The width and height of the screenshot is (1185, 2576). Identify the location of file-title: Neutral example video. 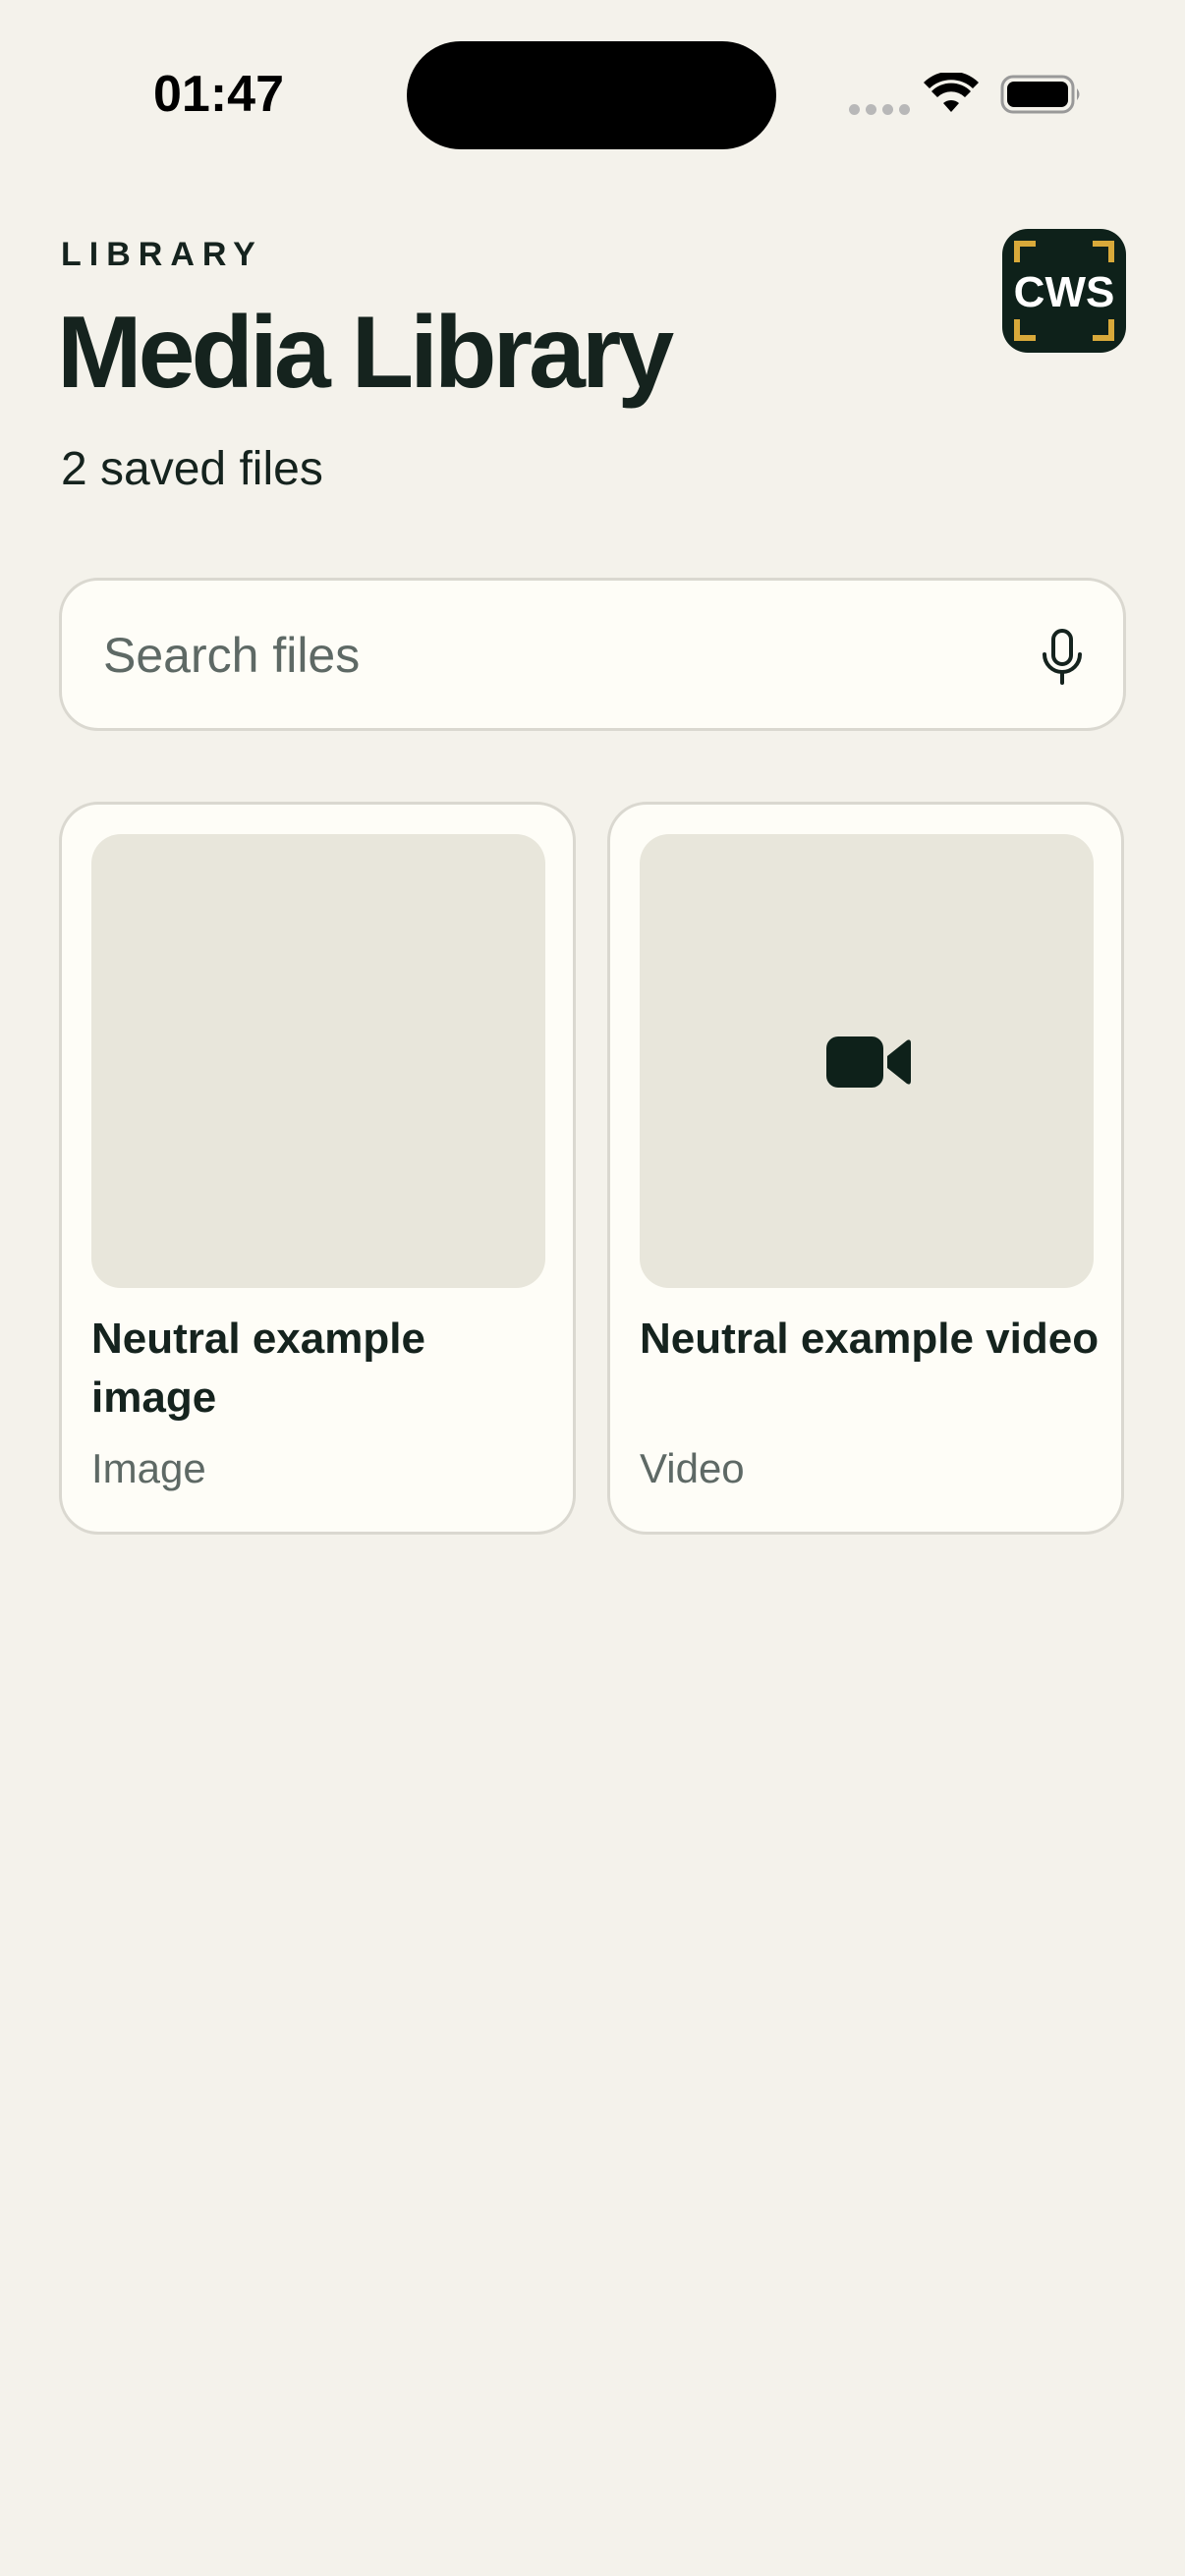
(870, 1339).